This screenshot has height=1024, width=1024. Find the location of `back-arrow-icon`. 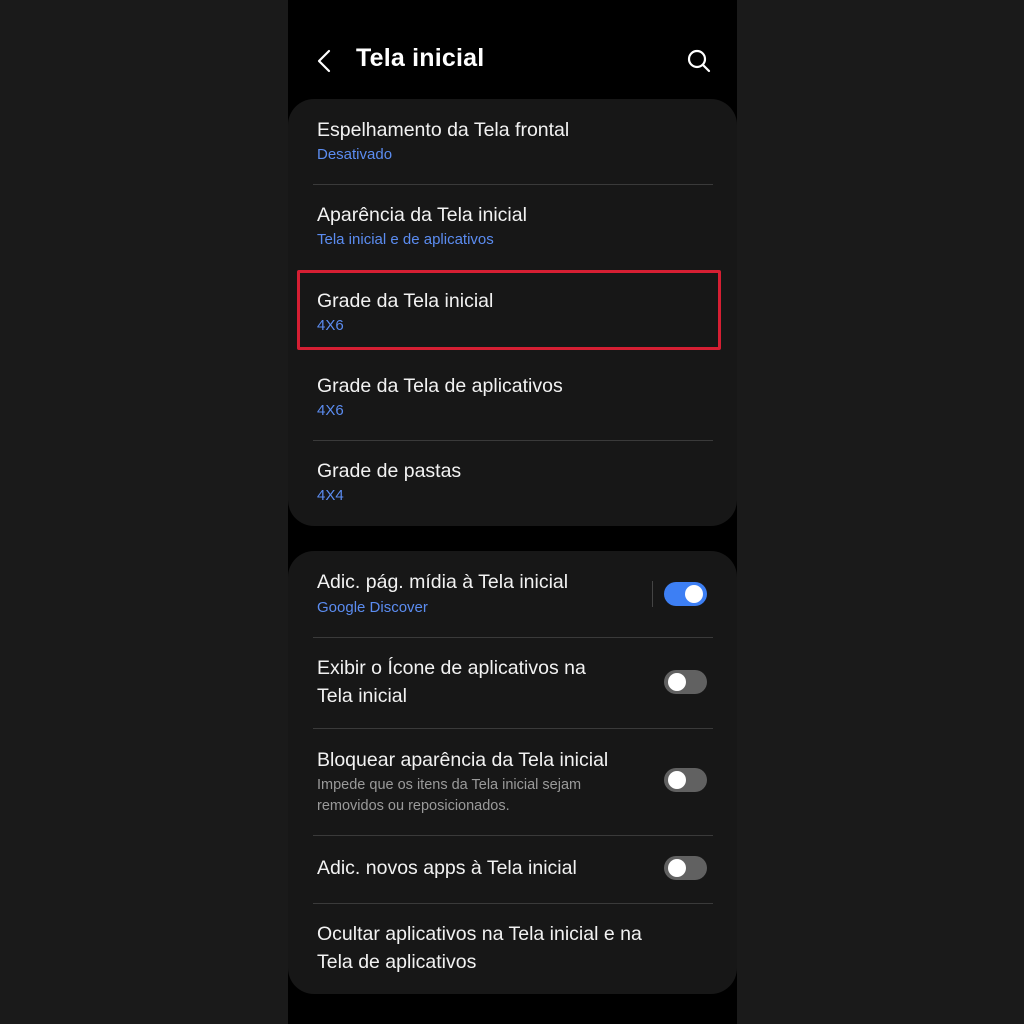

back-arrow-icon is located at coordinates (324, 61).